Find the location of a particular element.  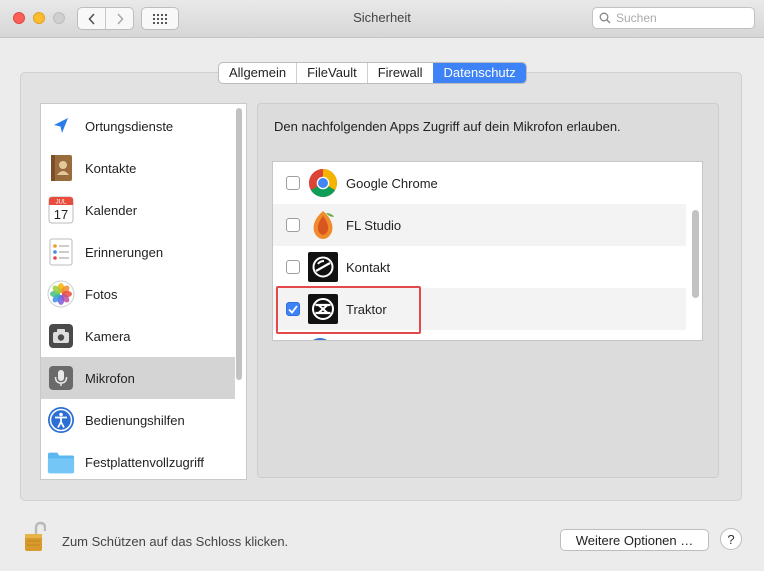

app-list-scrollbar is located at coordinates (695, 254).